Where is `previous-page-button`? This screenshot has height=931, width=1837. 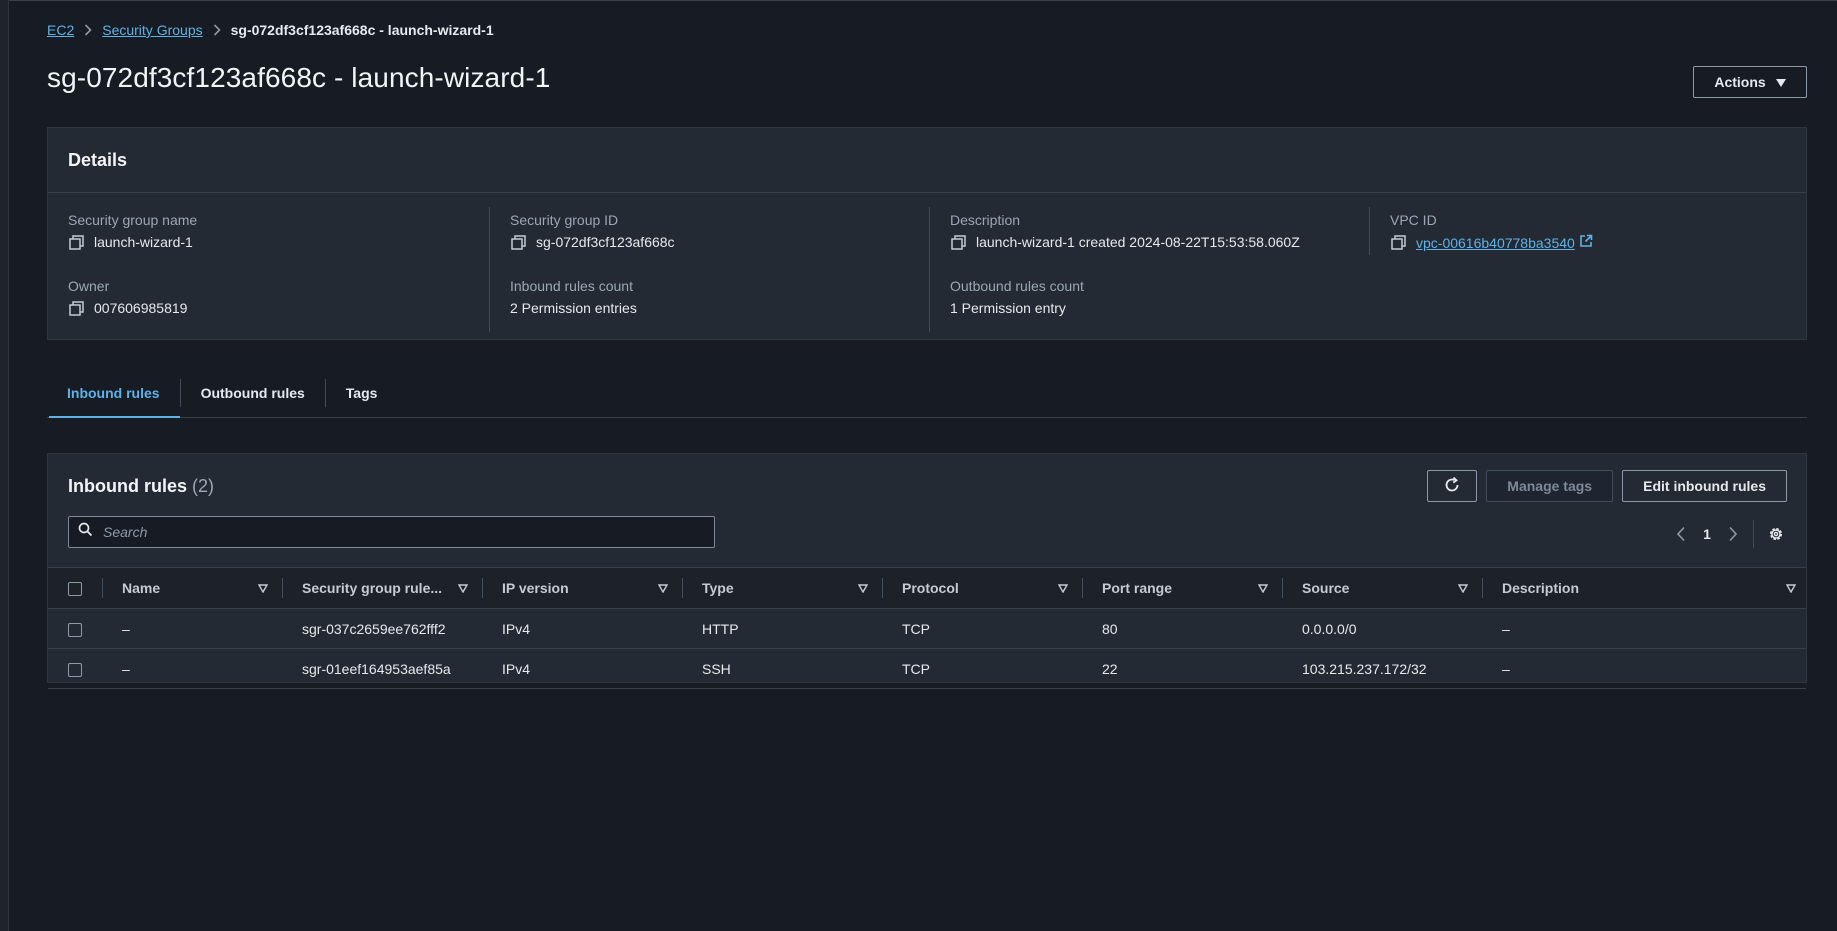
previous-page-button is located at coordinates (1681, 534).